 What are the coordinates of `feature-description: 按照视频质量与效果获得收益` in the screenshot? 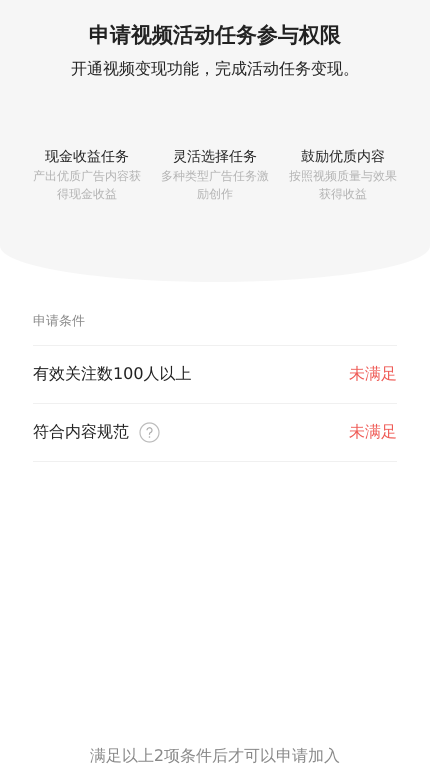 It's located at (343, 185).